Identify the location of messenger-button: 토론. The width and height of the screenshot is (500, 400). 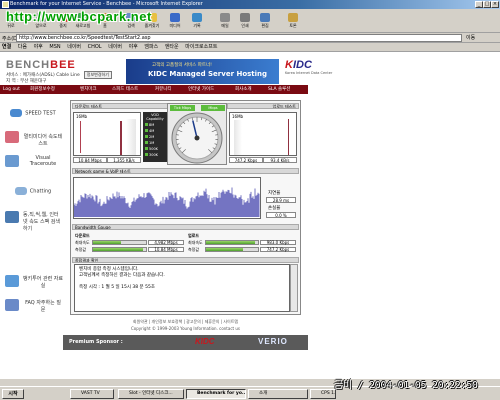
(293, 20).